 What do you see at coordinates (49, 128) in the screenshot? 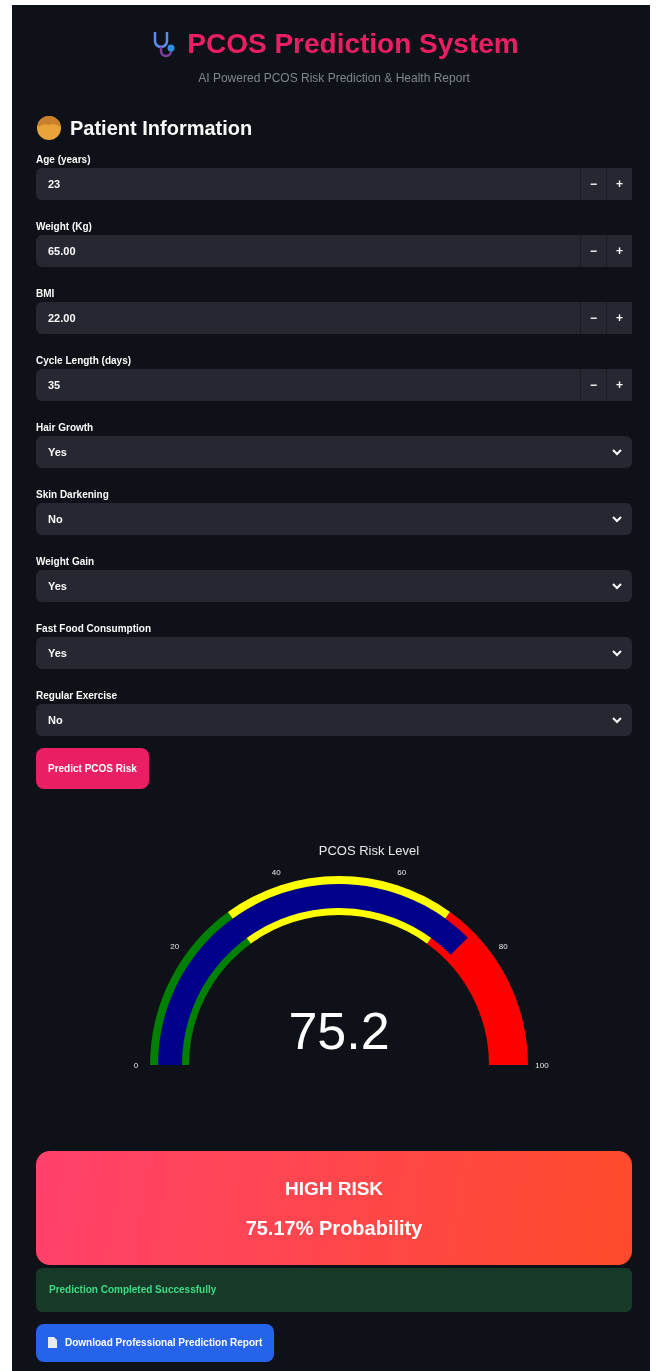
I see `person-icon` at bounding box center [49, 128].